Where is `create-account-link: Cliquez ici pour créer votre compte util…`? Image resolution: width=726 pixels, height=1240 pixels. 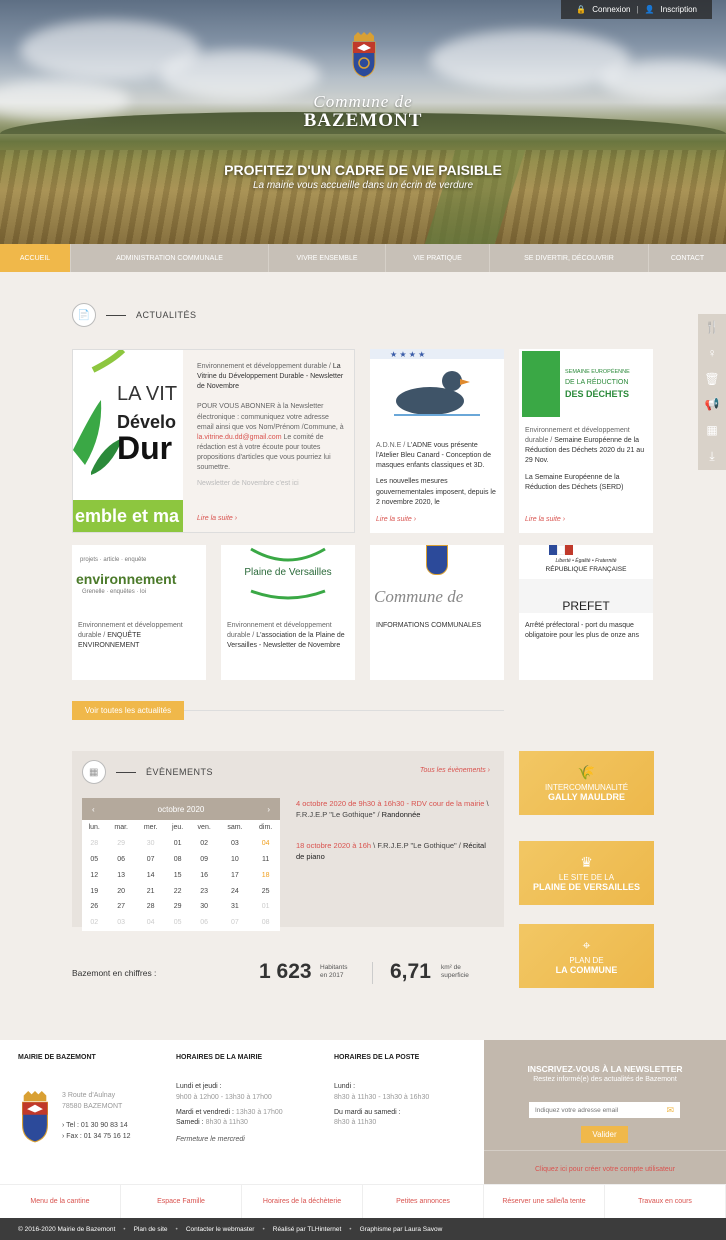 create-account-link: Cliquez ici pour créer votre compte util… is located at coordinates (605, 1169).